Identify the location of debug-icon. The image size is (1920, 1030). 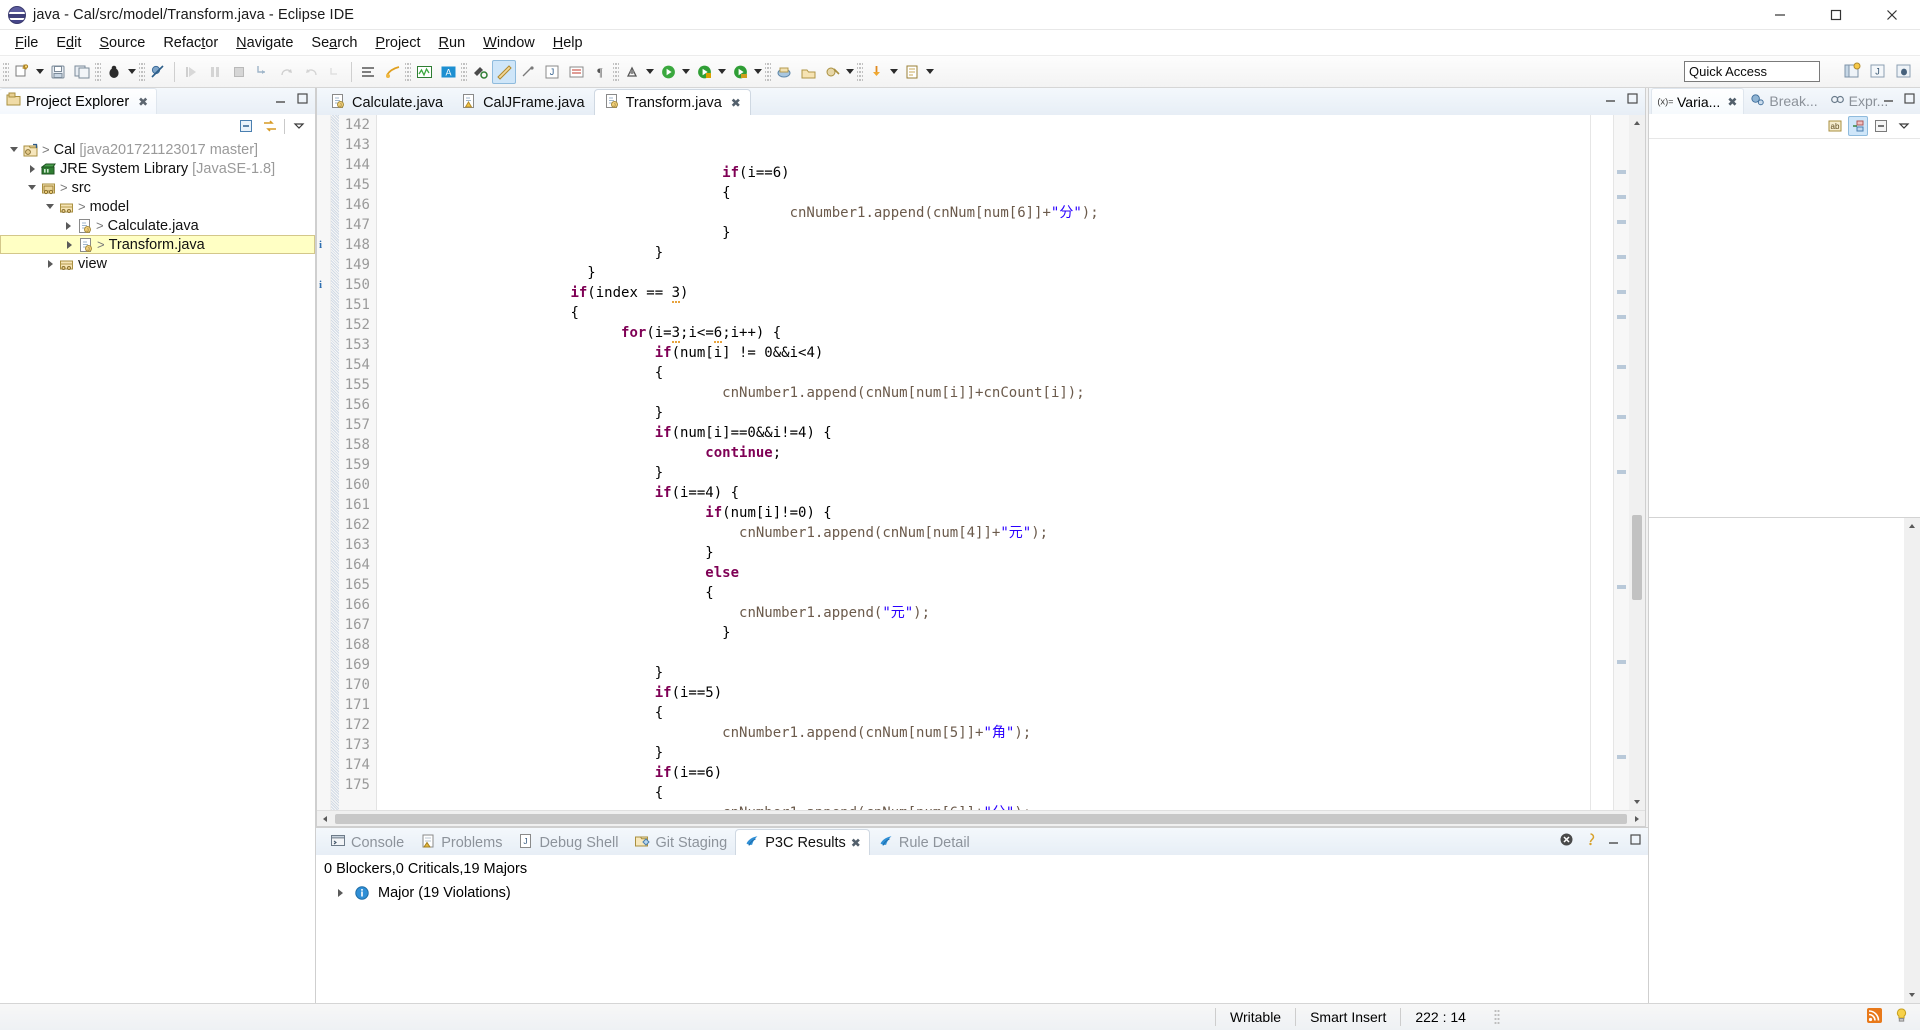
(114, 72).